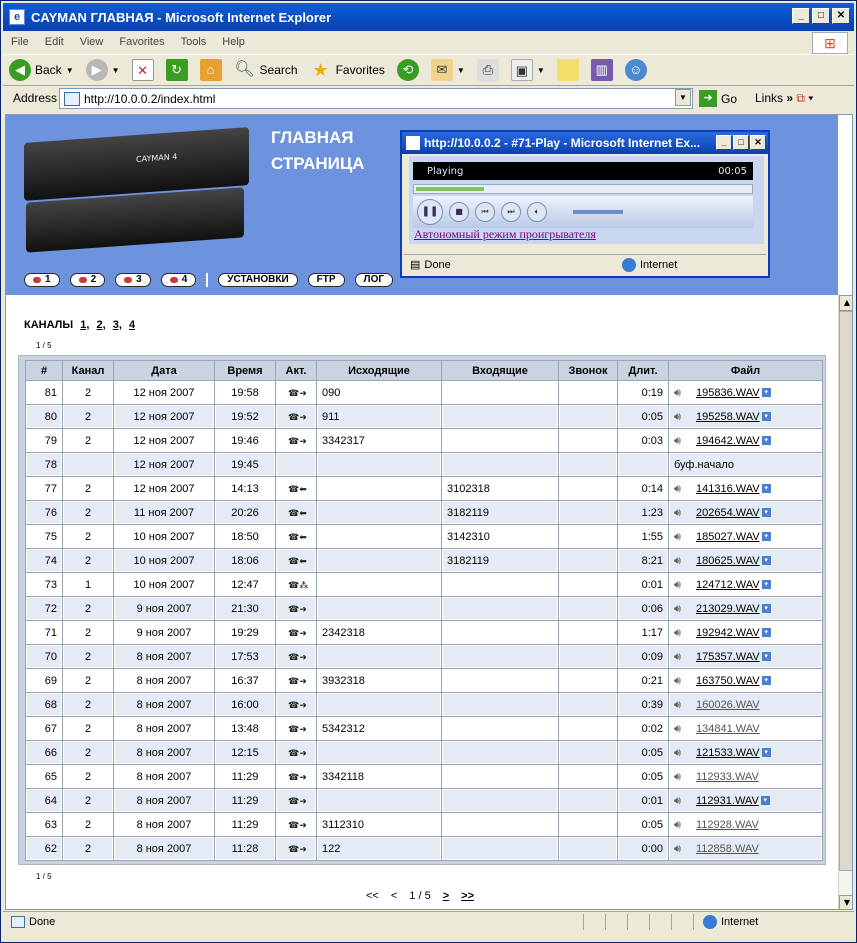  What do you see at coordinates (376, 98) in the screenshot?
I see `address-input: http://10.0.0.2/index.html` at bounding box center [376, 98].